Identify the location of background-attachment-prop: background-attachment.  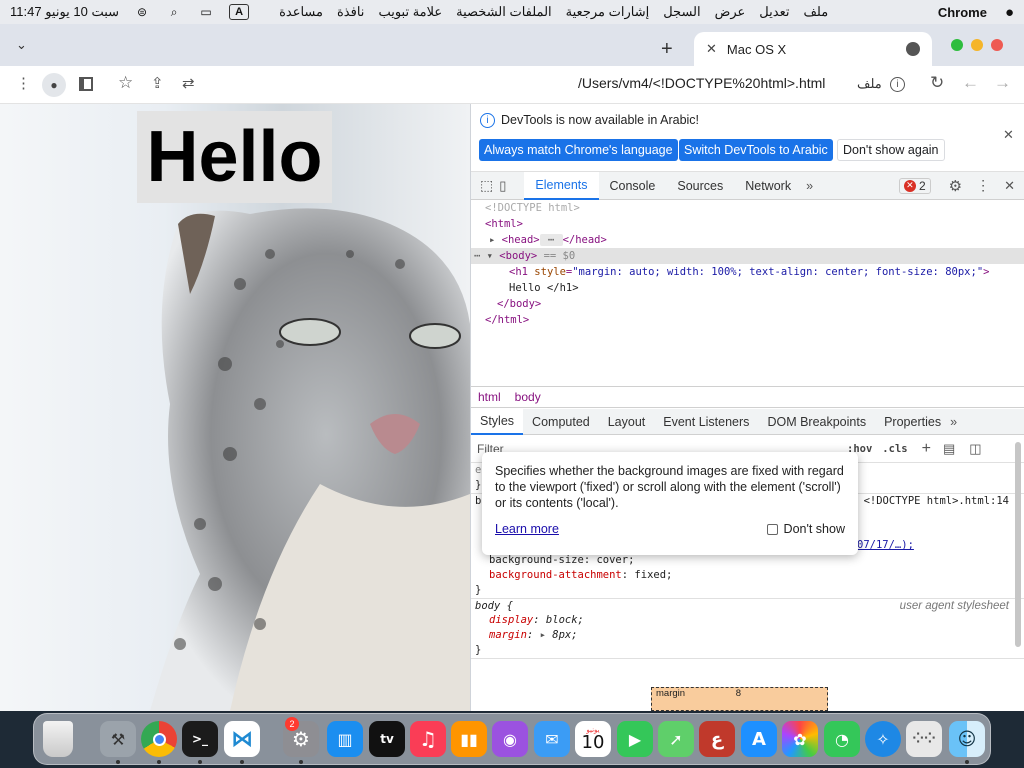
(555, 575).